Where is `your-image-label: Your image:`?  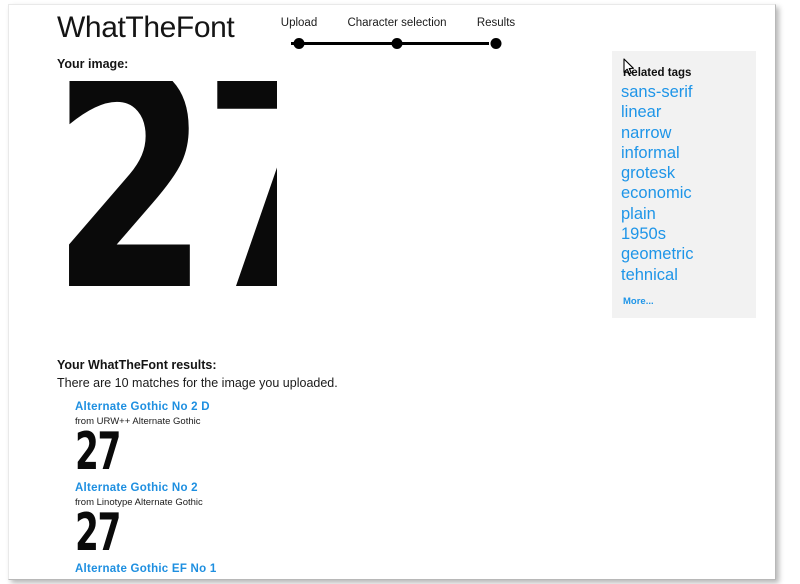
your-image-label: Your image: is located at coordinates (93, 64).